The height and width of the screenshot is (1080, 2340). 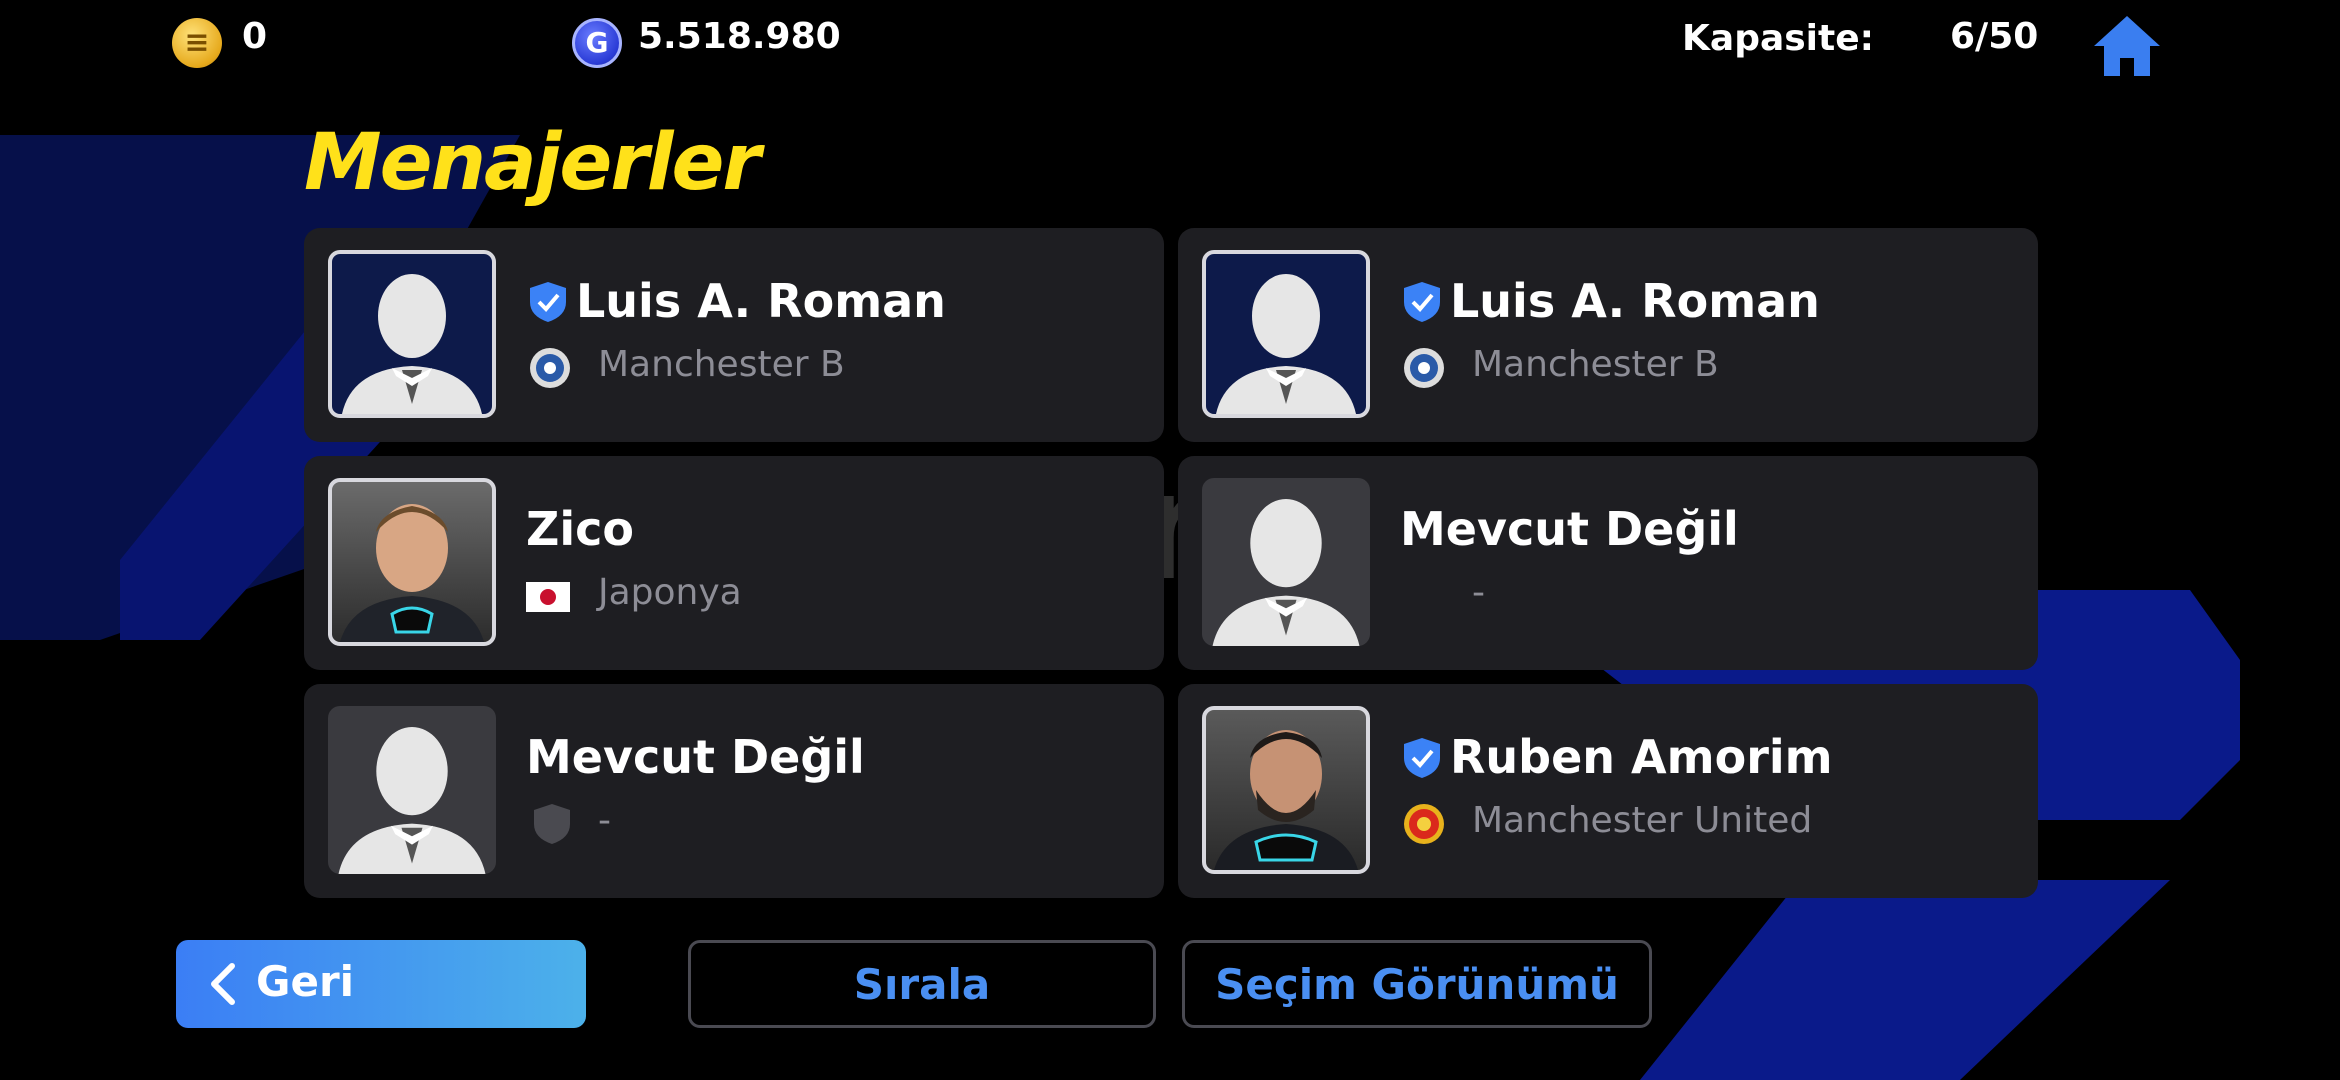 What do you see at coordinates (1424, 824) in the screenshot?
I see `manchester-united-crest-icon` at bounding box center [1424, 824].